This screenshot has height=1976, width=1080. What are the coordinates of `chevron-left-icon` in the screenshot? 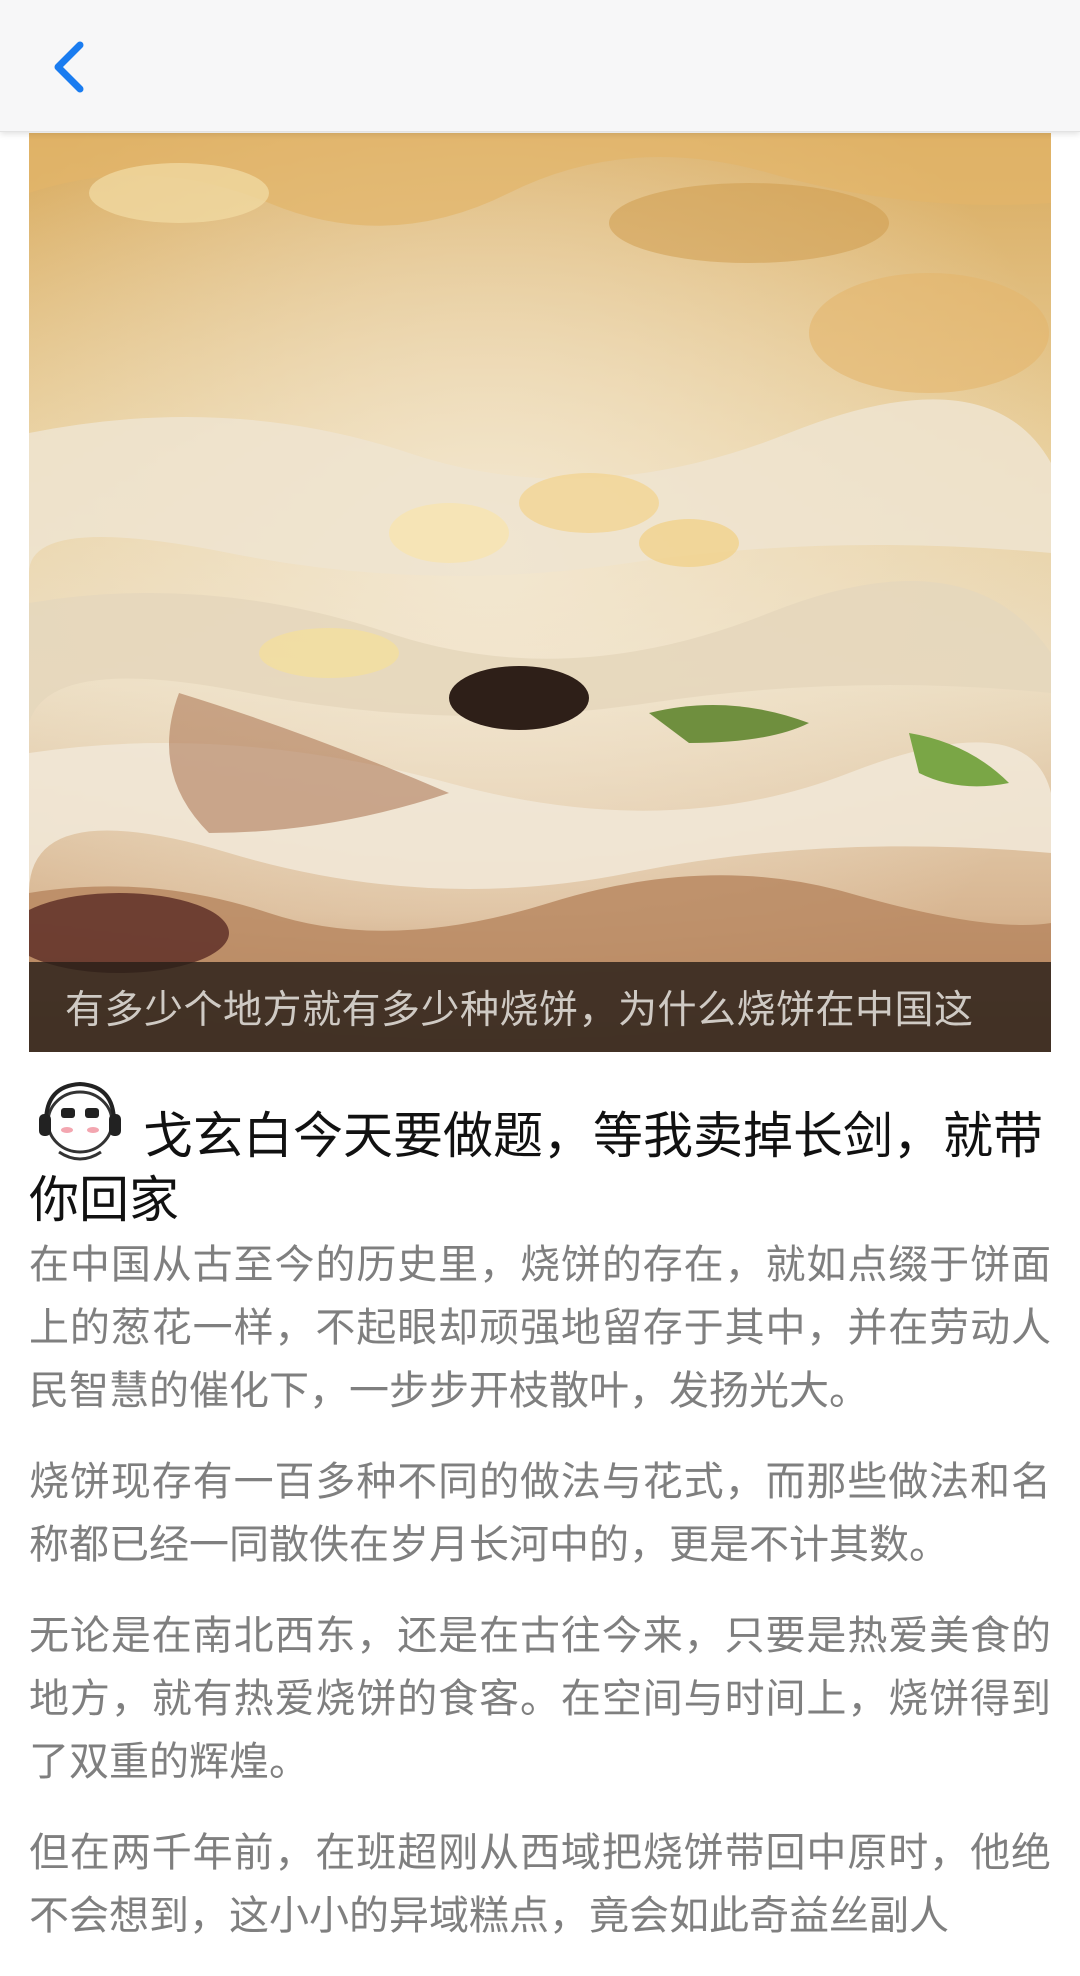 It's located at (69, 67).